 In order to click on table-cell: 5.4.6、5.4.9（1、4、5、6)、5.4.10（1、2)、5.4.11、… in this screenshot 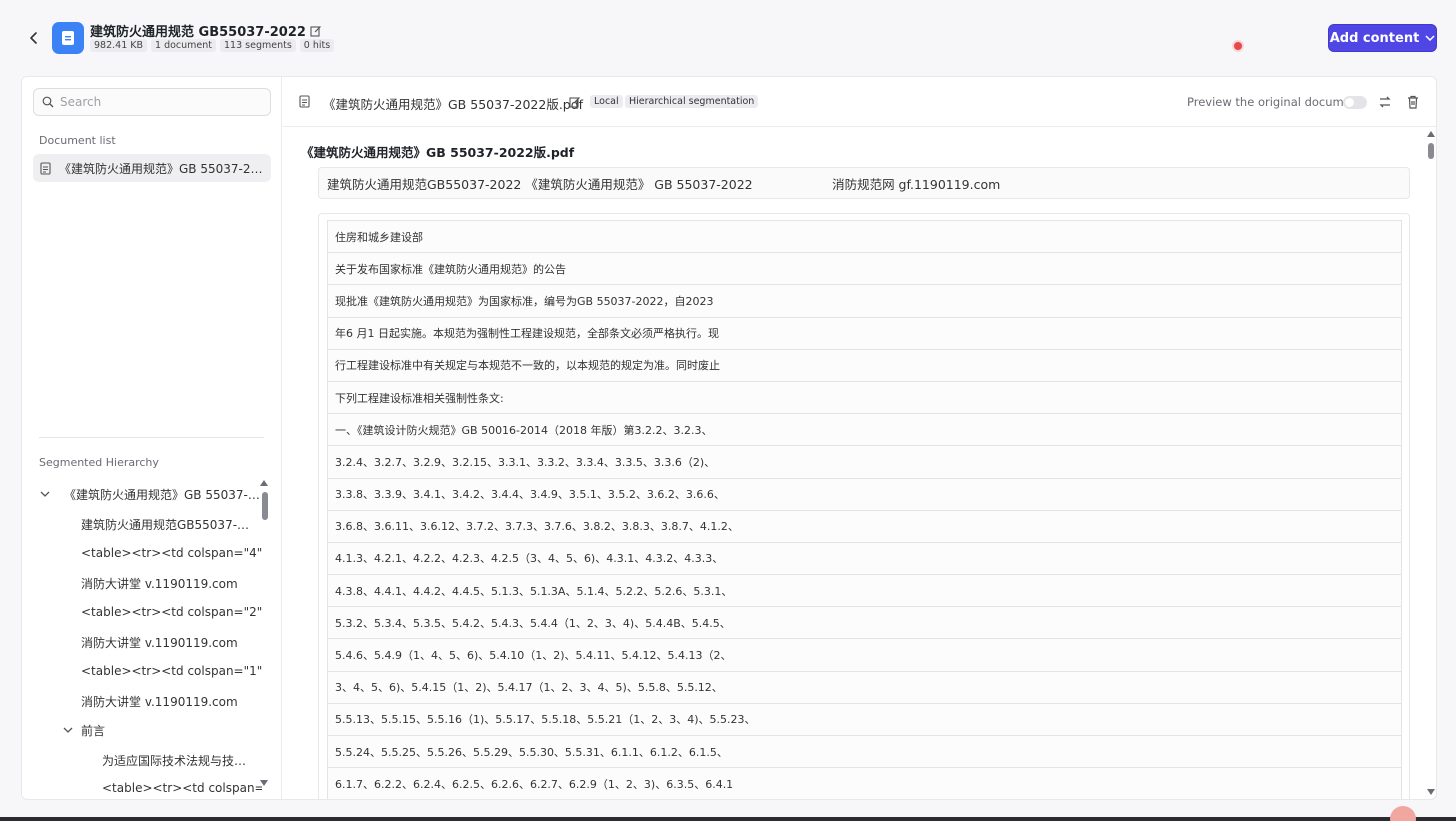, I will do `click(864, 655)`.